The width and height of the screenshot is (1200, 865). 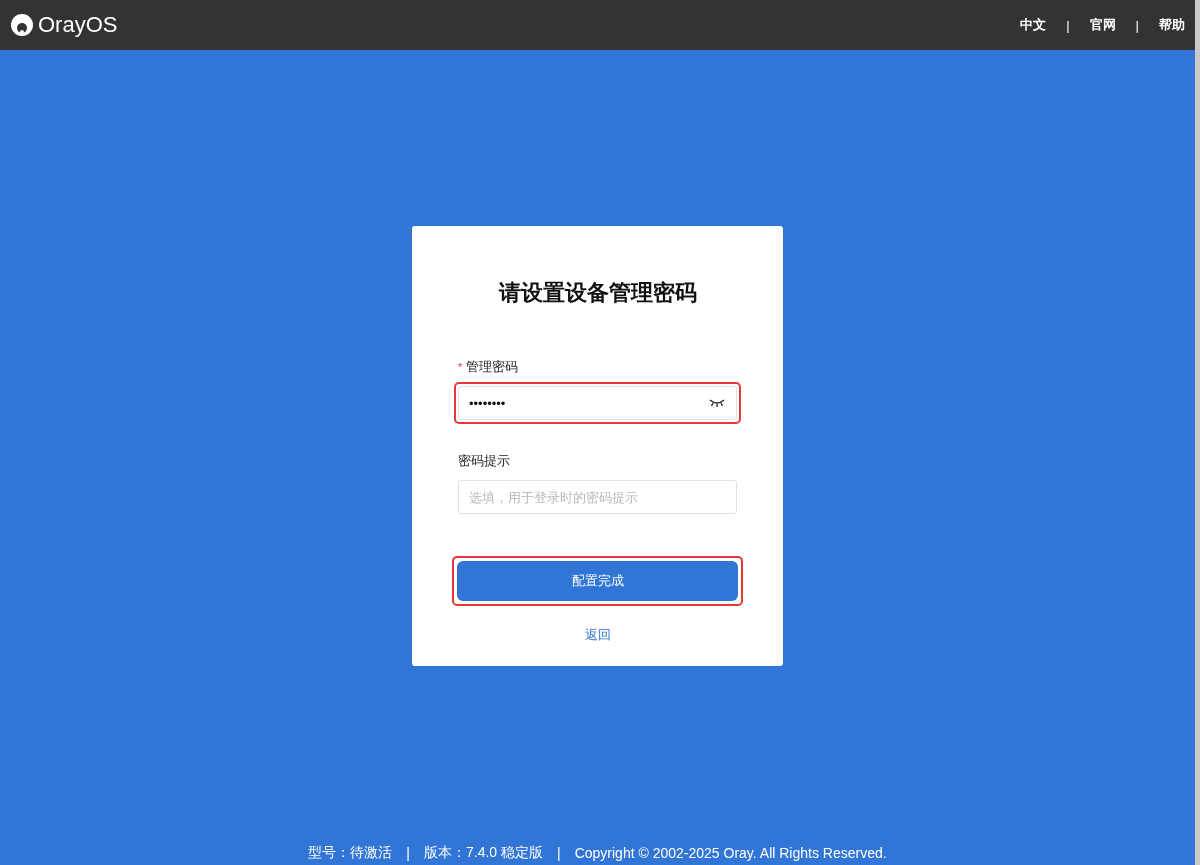 What do you see at coordinates (1172, 25) in the screenshot?
I see `nav-link: 帮助` at bounding box center [1172, 25].